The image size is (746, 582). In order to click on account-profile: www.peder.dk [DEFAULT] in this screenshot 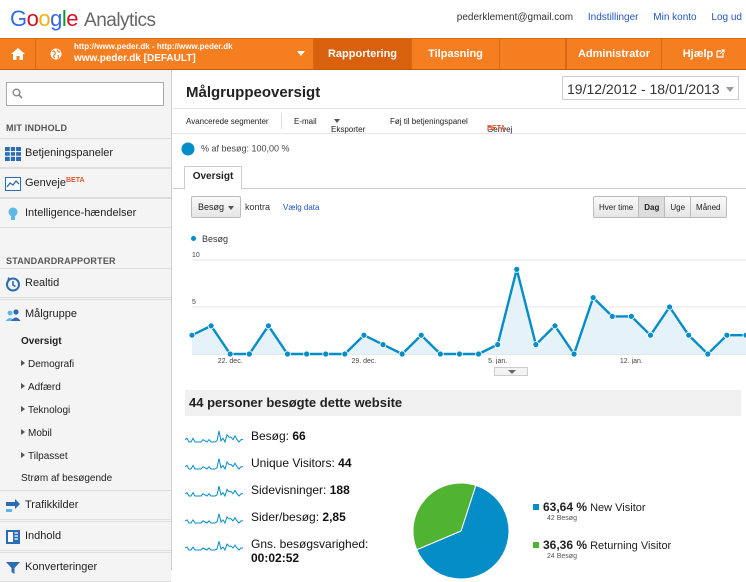, I will do `click(135, 58)`.